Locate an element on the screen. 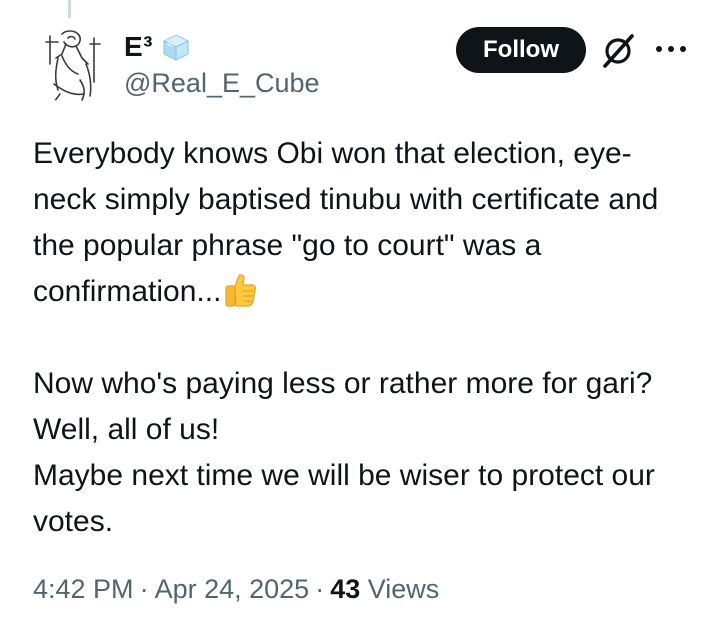  views-label: Views is located at coordinates (403, 589).